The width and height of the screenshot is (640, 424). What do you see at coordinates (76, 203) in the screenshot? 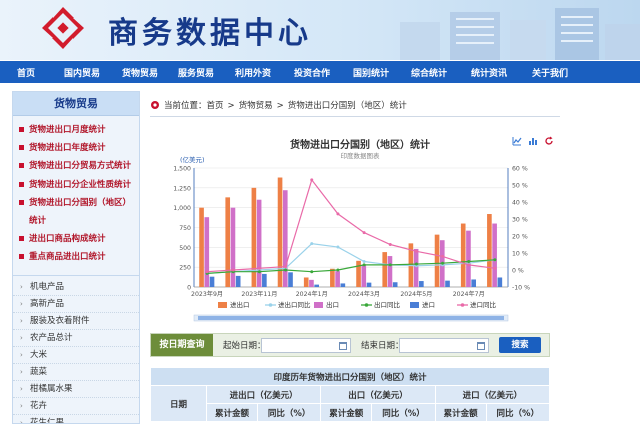
I see `sidebar-main-item: 货物进出口分国别（地区）` at bounding box center [76, 203].